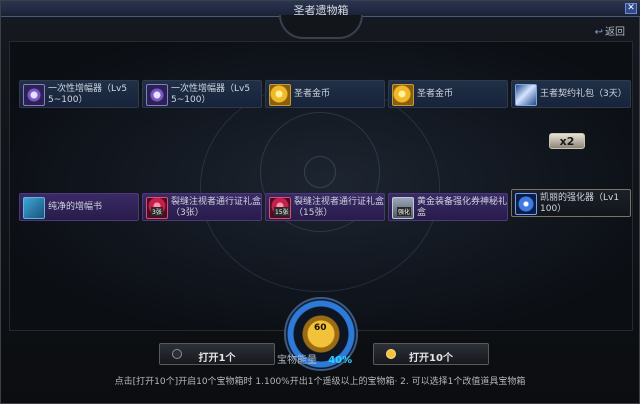  Describe the element at coordinates (75, 207) in the screenshot. I see `reward-item-label: 纯净的增幅书` at that location.